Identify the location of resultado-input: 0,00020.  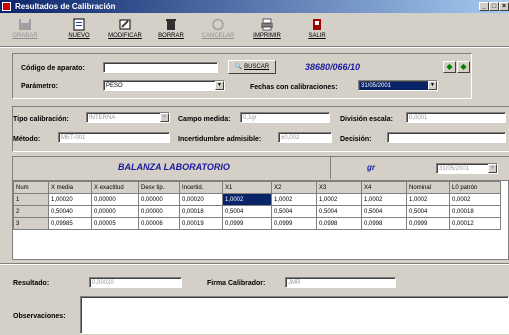
(135, 282).